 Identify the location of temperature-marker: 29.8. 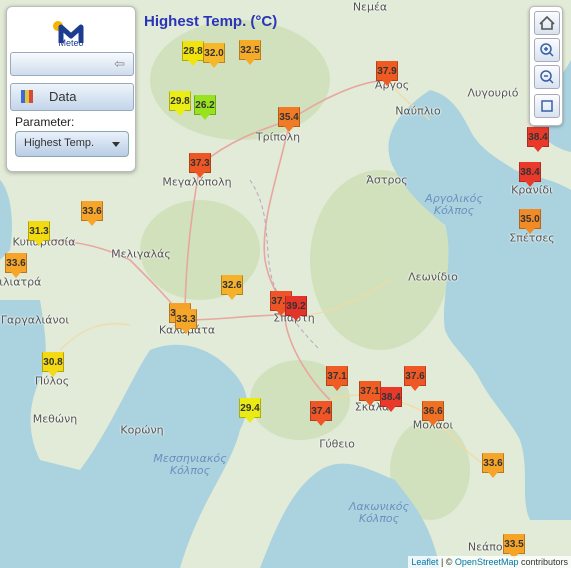
(180, 103).